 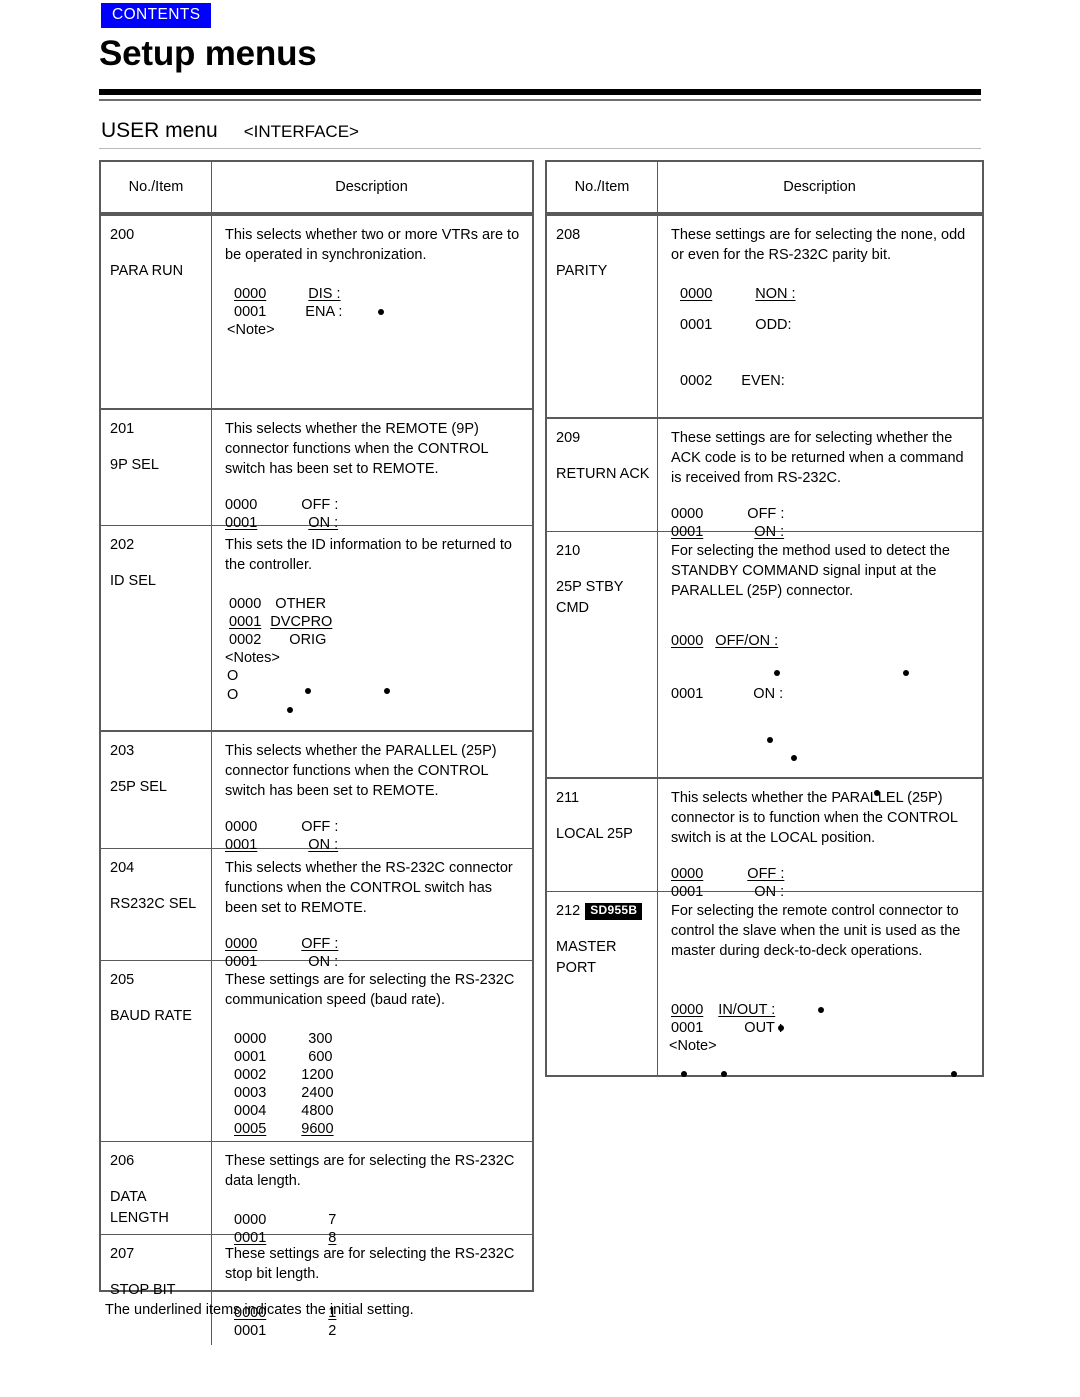 I want to click on contents-badge: CONTENTS, so click(x=156, y=15).